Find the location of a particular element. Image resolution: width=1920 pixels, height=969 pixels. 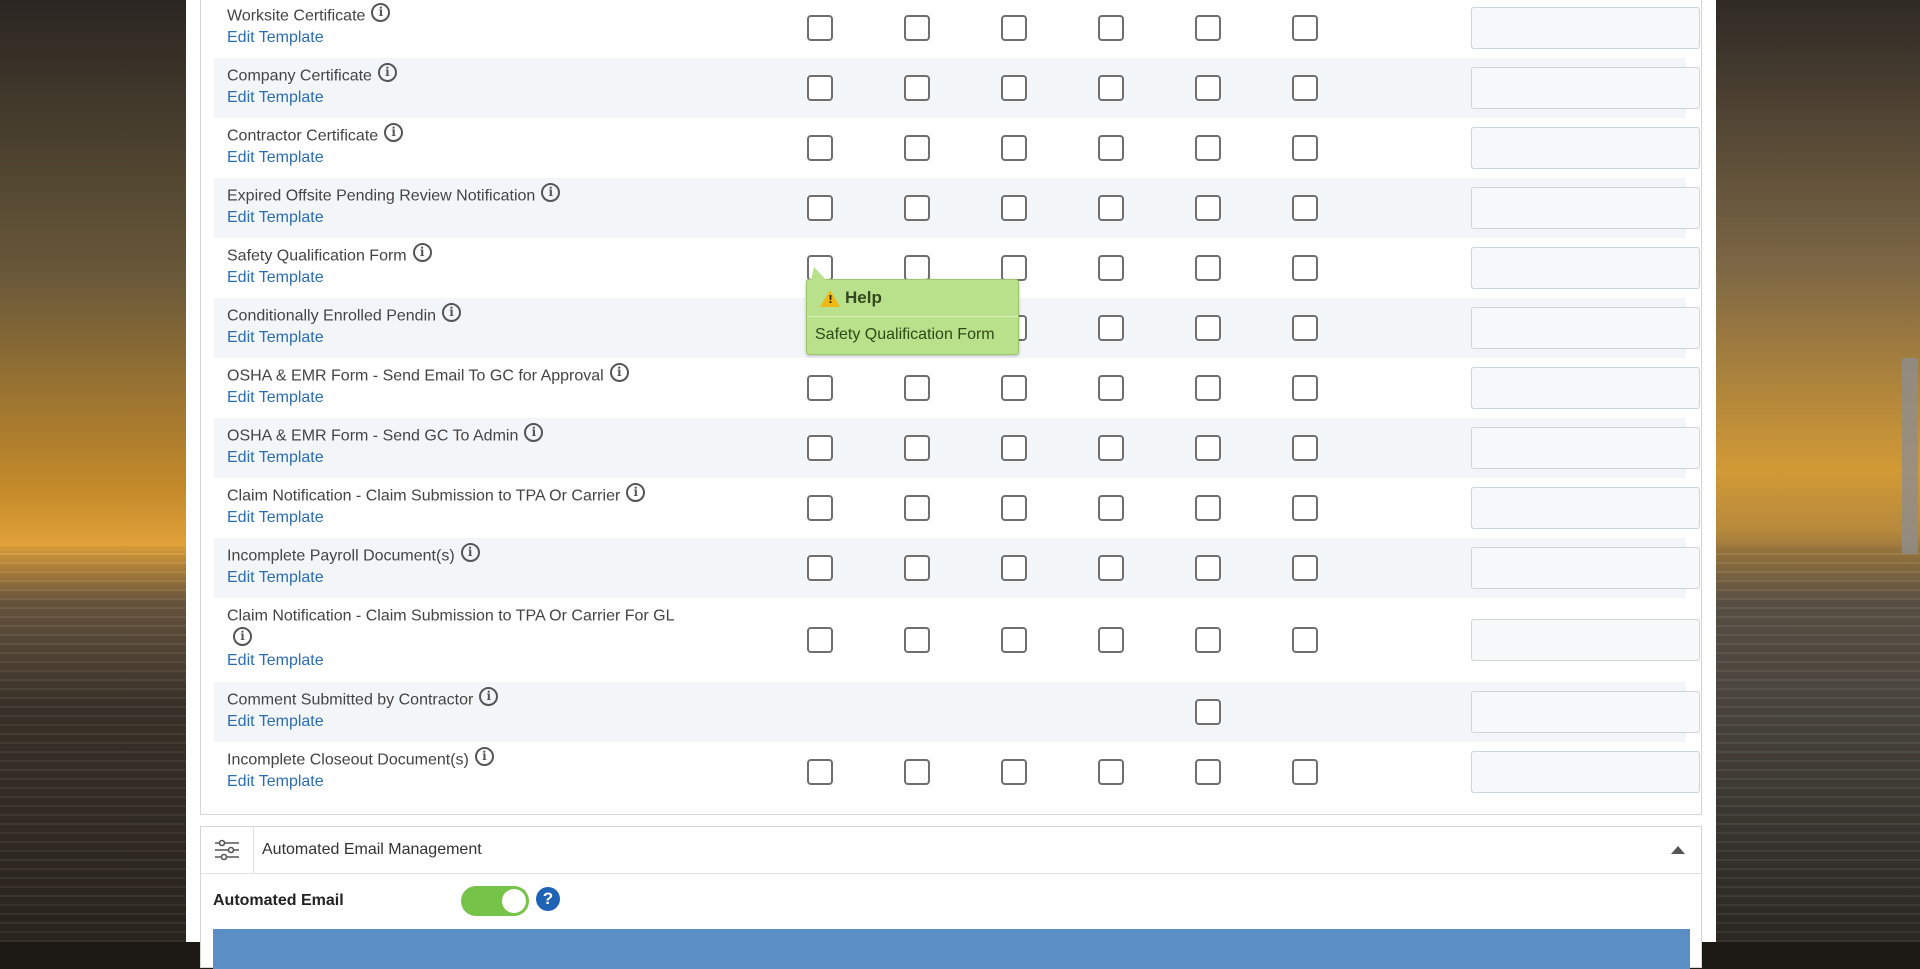

scrollbar-thumb is located at coordinates (1910, 456).